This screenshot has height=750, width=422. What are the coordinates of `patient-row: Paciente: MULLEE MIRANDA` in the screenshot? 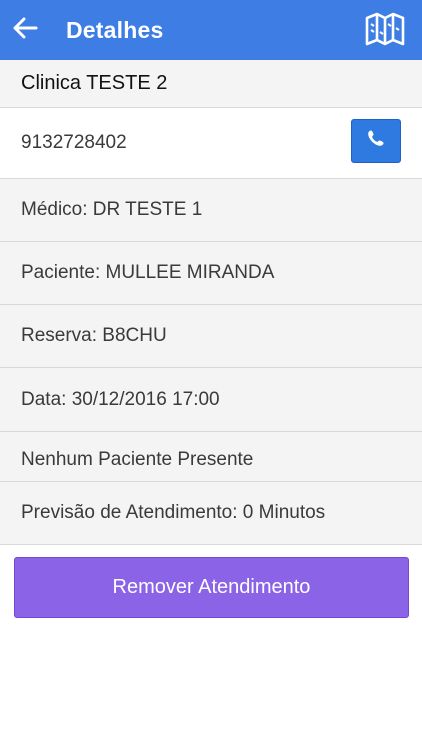 It's located at (211, 273).